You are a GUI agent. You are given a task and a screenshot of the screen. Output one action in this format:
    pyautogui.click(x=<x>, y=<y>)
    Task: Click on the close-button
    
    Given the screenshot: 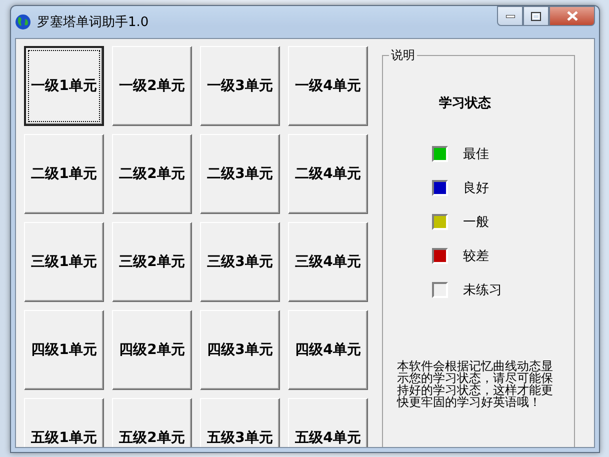 What is the action you would take?
    pyautogui.click(x=572, y=16)
    